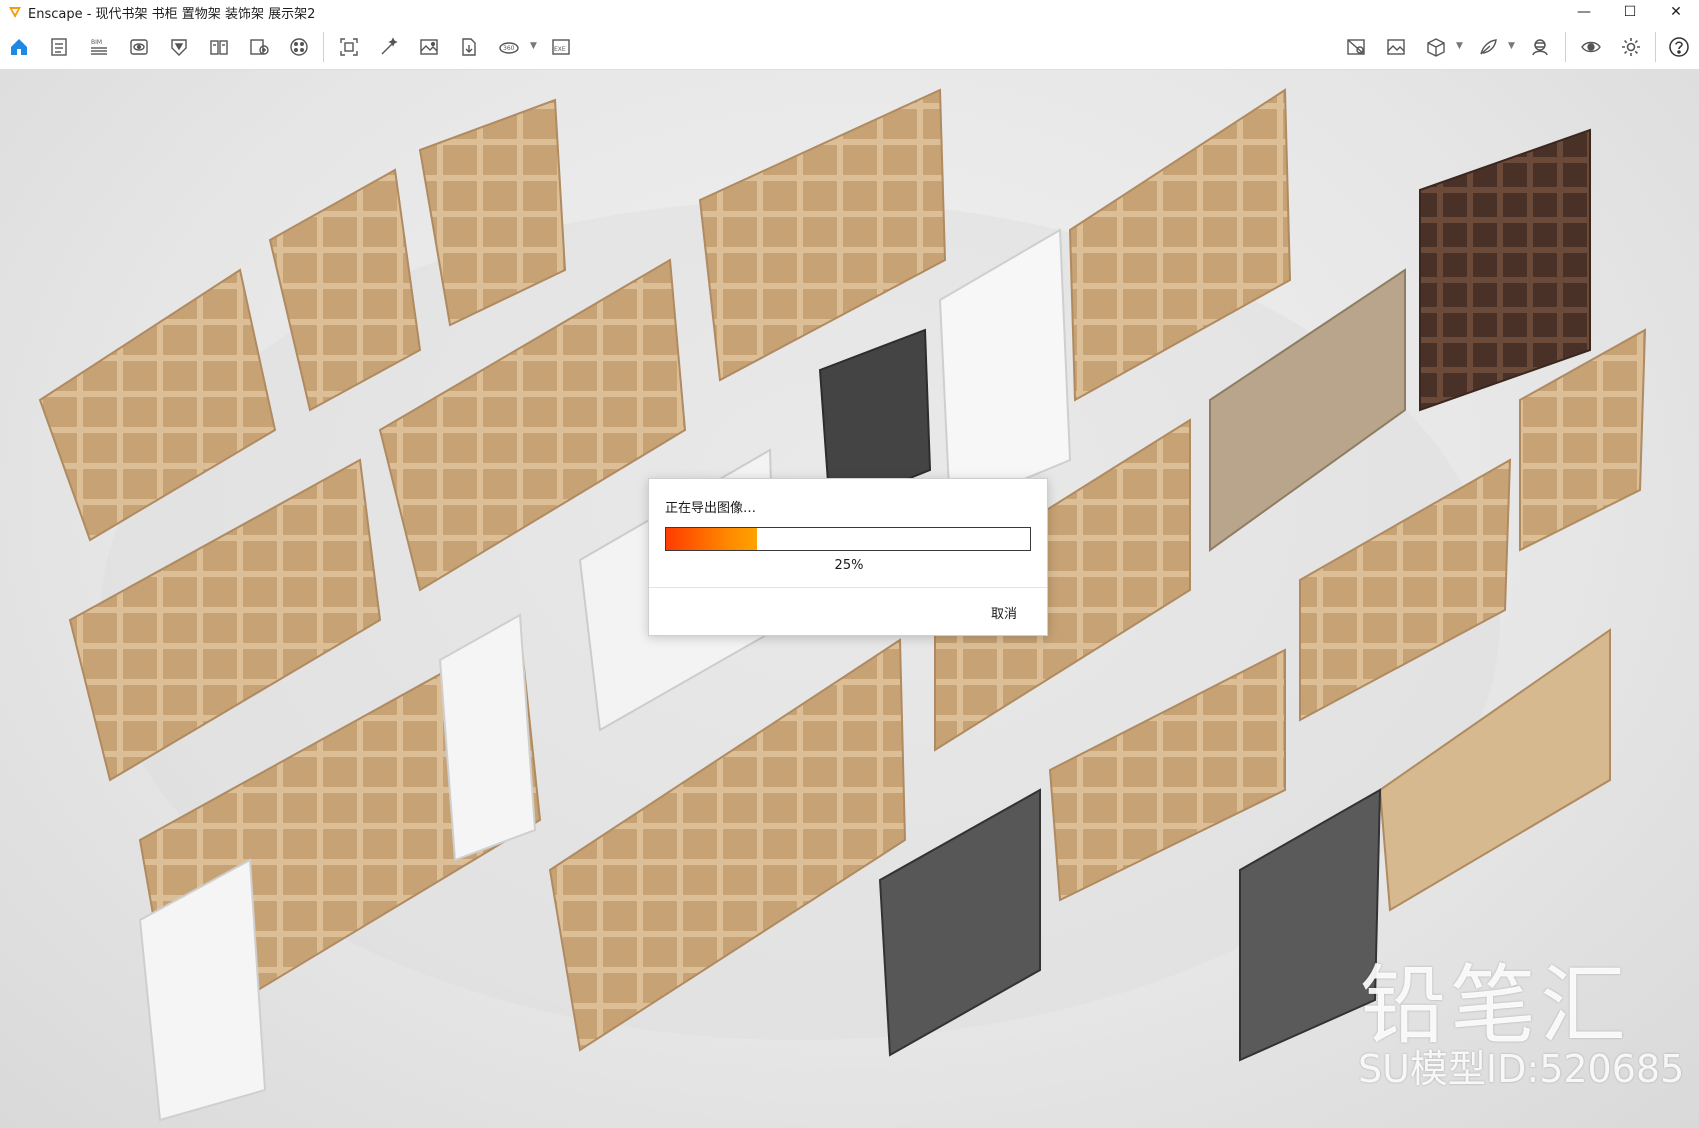 The height and width of the screenshot is (1128, 1699). Describe the element at coordinates (59, 47) in the screenshot. I see `sheet-icon` at that location.